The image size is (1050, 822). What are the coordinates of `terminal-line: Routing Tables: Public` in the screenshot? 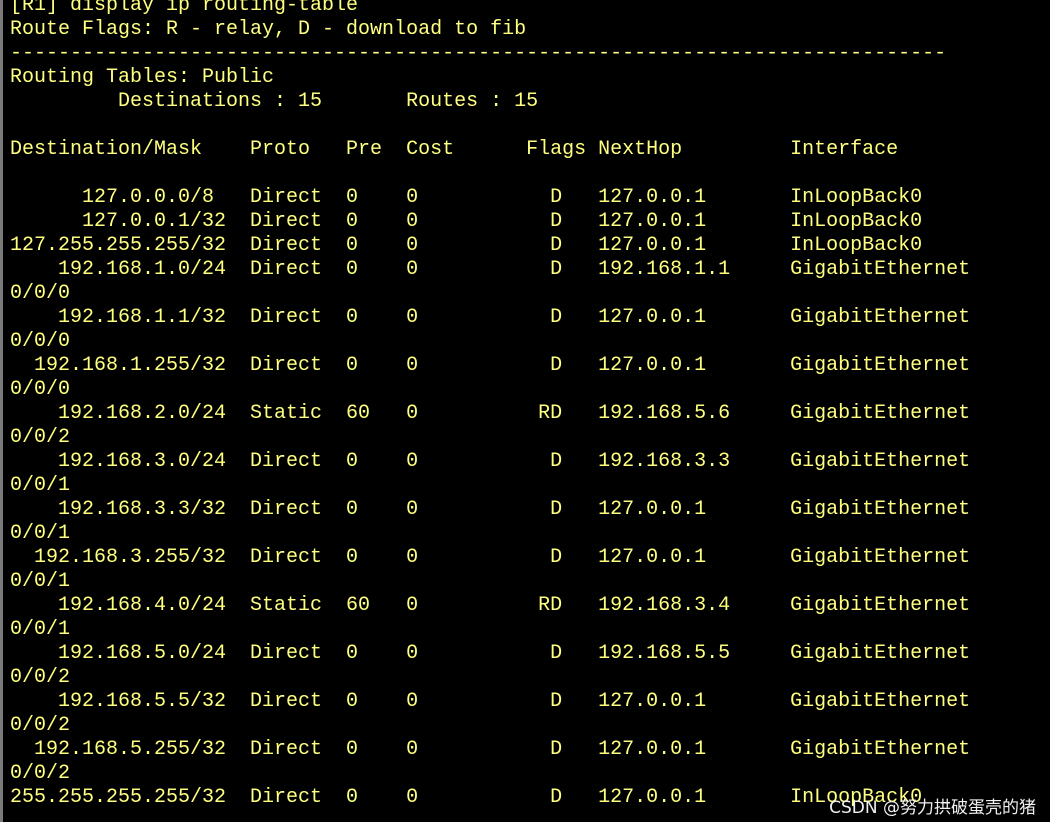 It's located at (142, 77).